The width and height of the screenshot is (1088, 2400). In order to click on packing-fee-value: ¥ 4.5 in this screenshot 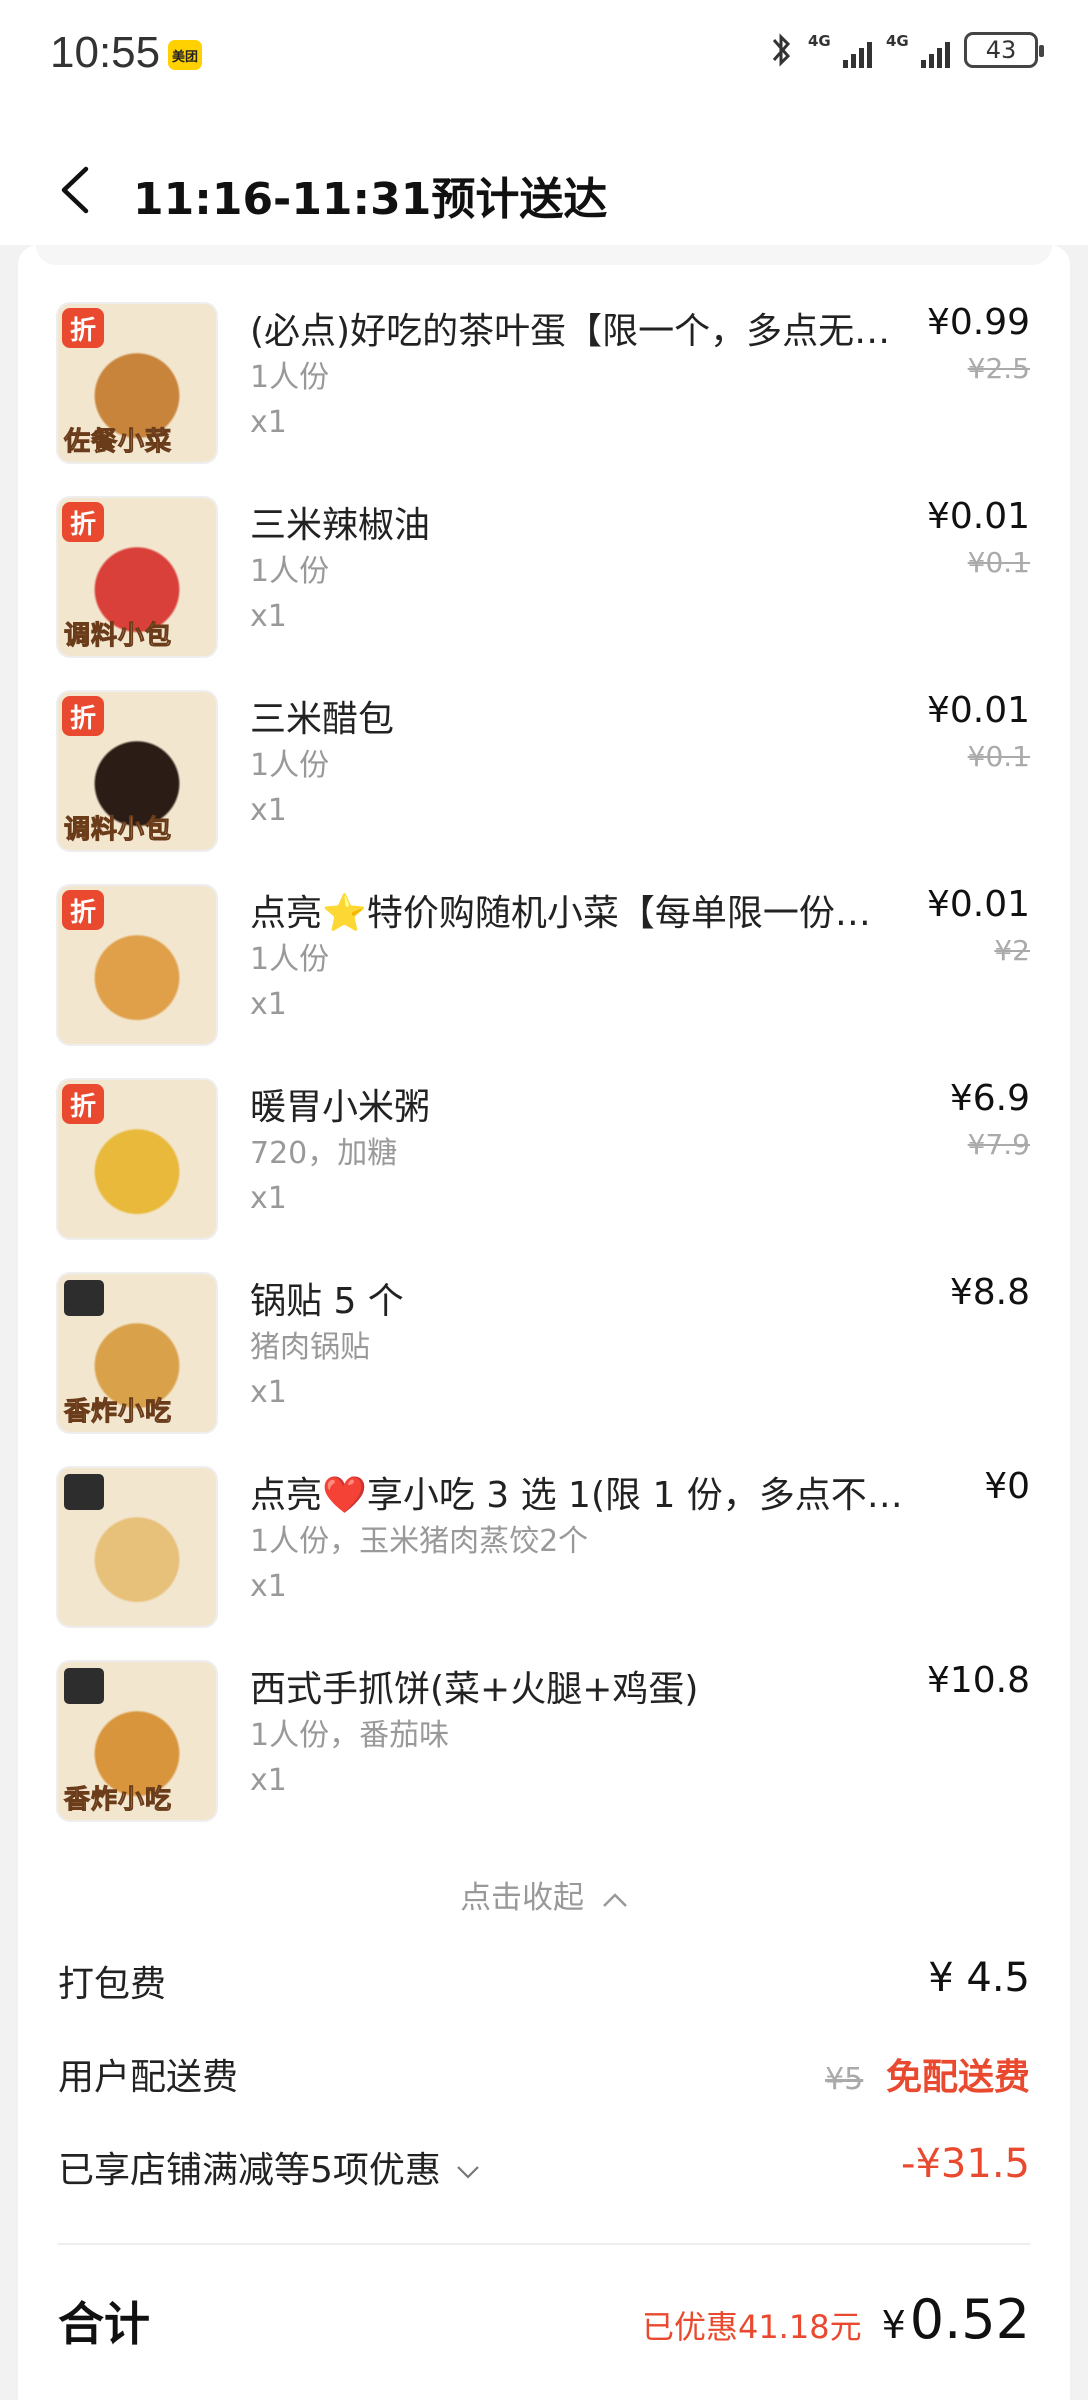, I will do `click(979, 1978)`.